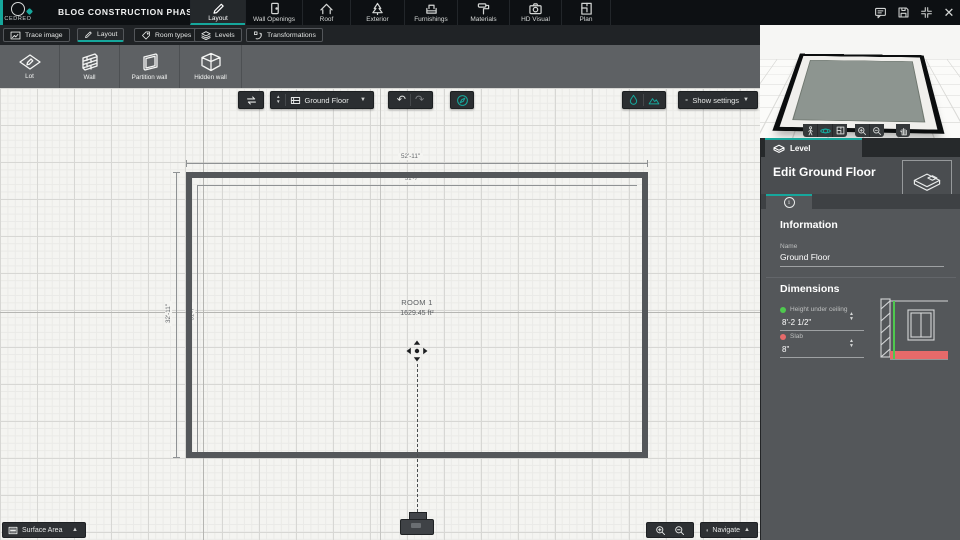 The image size is (960, 540). Describe the element at coordinates (169, 313) in the screenshot. I see `dimension-label-outer-height: 32'-11"` at that location.